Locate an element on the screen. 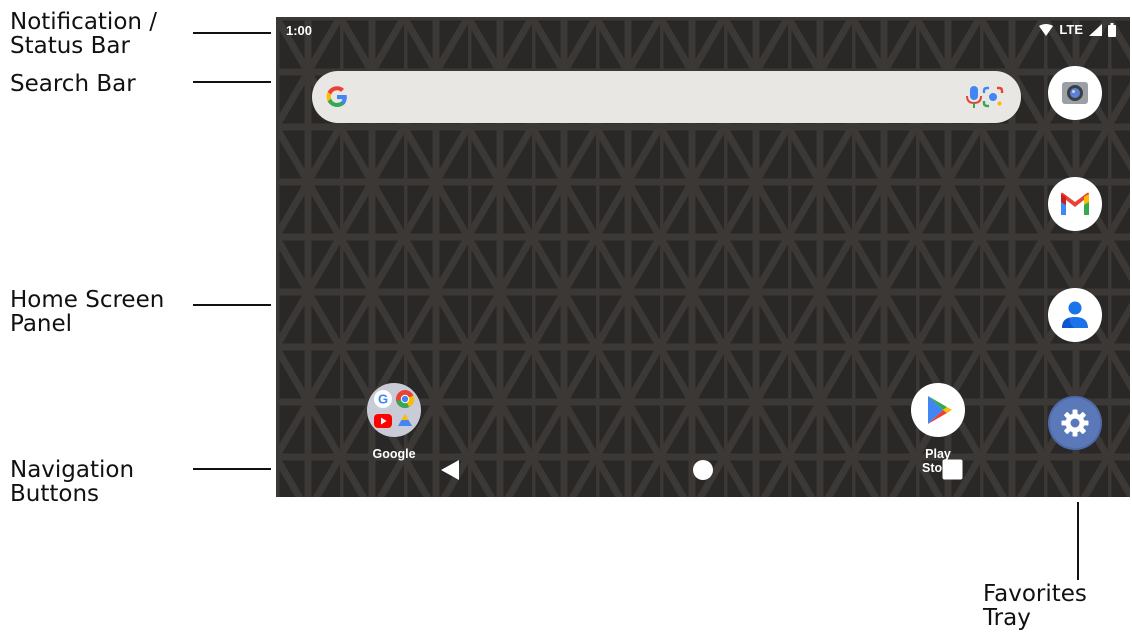  callout-favorites-line2: Tray is located at coordinates (1007, 618).